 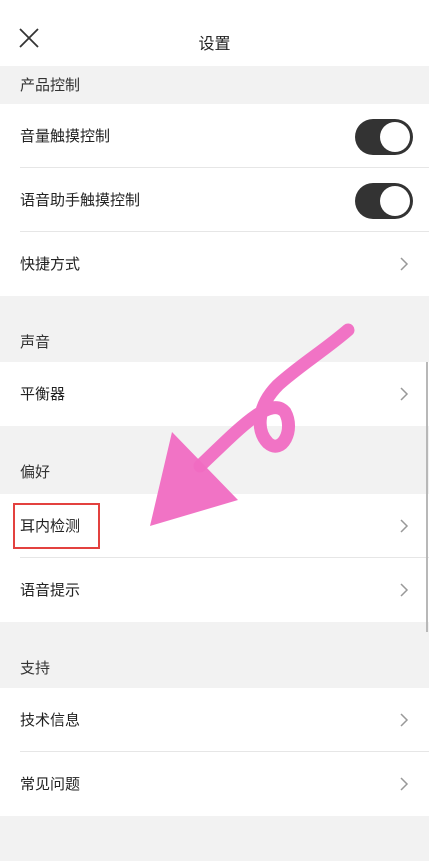 I want to click on settings-row-shortcuts: 快捷方式, so click(x=214, y=264).